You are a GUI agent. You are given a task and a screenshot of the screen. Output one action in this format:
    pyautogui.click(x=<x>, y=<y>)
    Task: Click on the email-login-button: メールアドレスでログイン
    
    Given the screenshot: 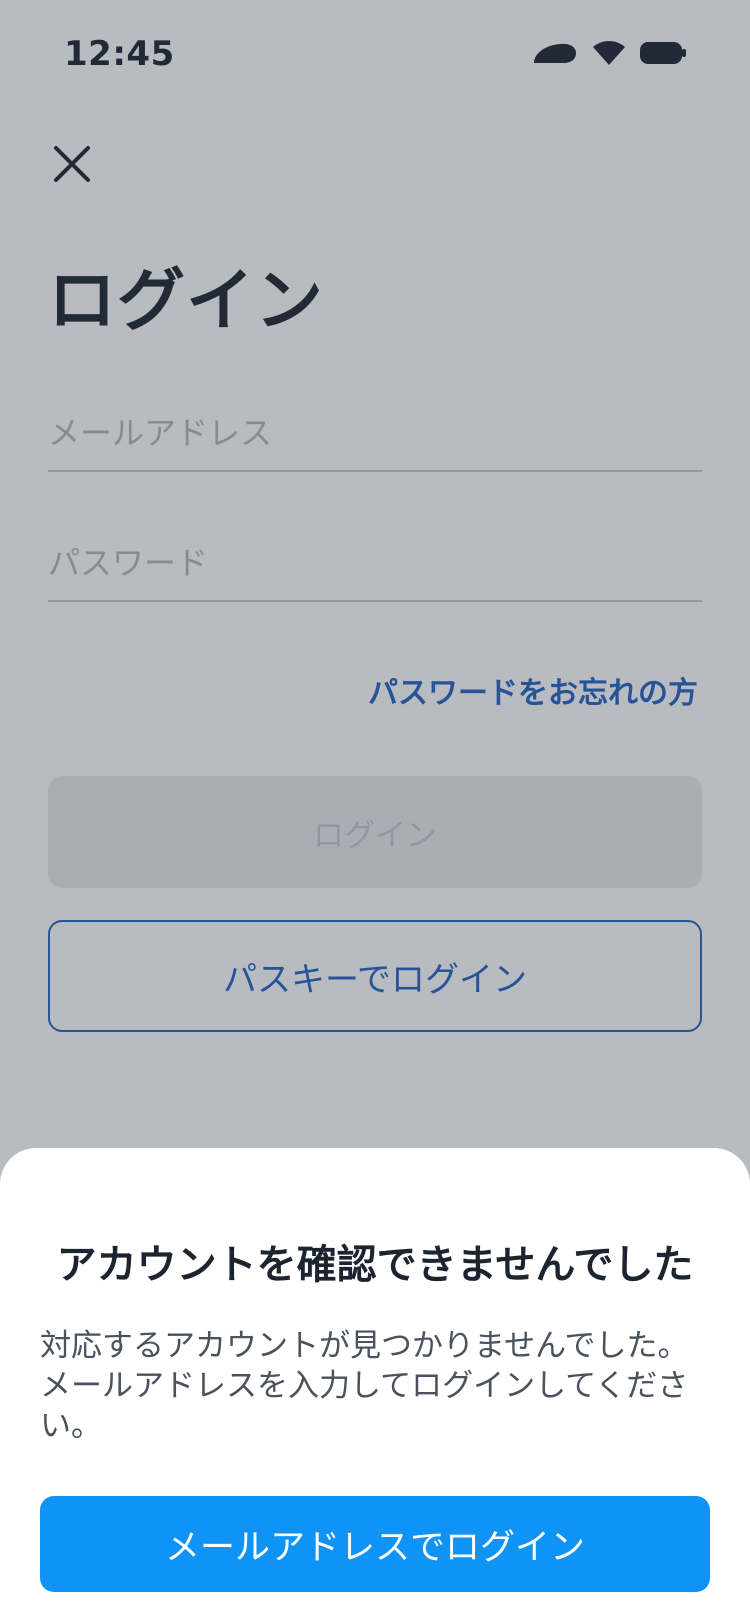 What is the action you would take?
    pyautogui.click(x=375, y=1544)
    